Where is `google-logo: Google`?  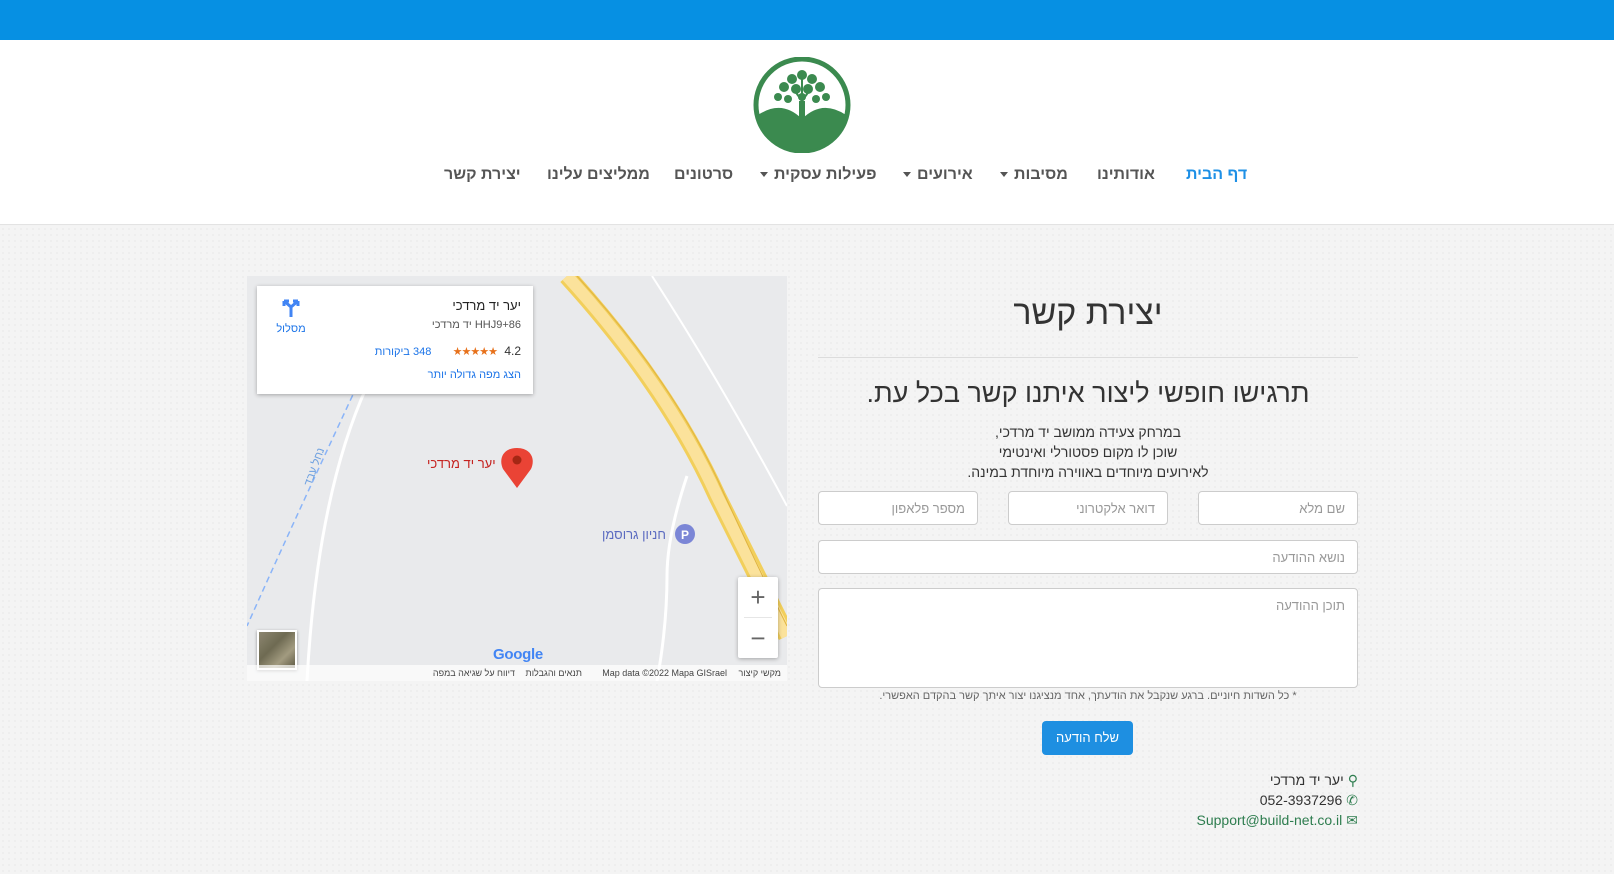
google-logo: Google is located at coordinates (518, 654).